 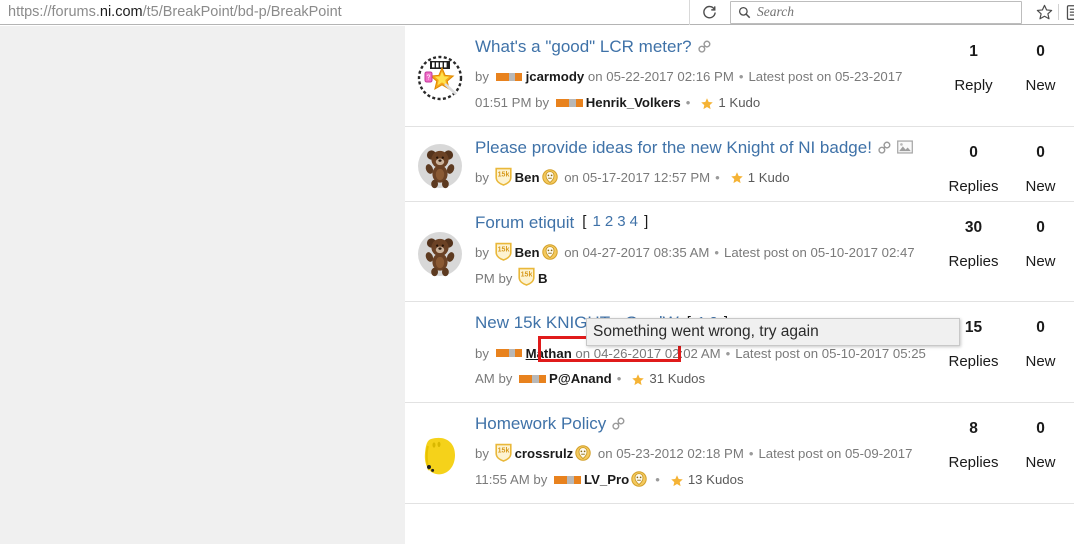 What do you see at coordinates (597, 221) in the screenshot?
I see `topic-page-link: 1` at bounding box center [597, 221].